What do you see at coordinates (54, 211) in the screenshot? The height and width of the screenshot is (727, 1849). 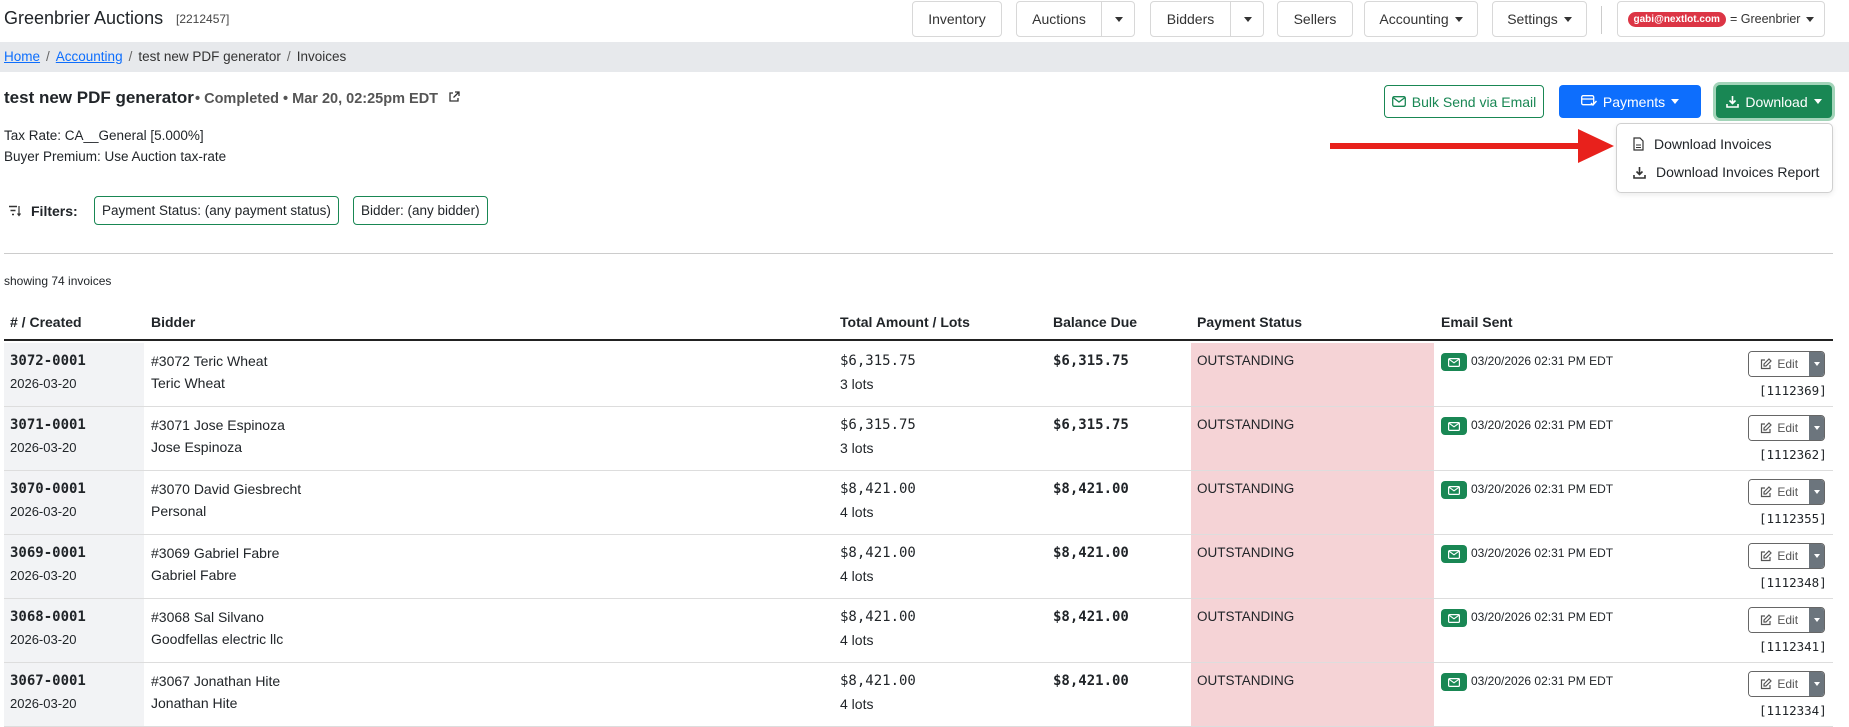 I see `filters-text: Filters:` at bounding box center [54, 211].